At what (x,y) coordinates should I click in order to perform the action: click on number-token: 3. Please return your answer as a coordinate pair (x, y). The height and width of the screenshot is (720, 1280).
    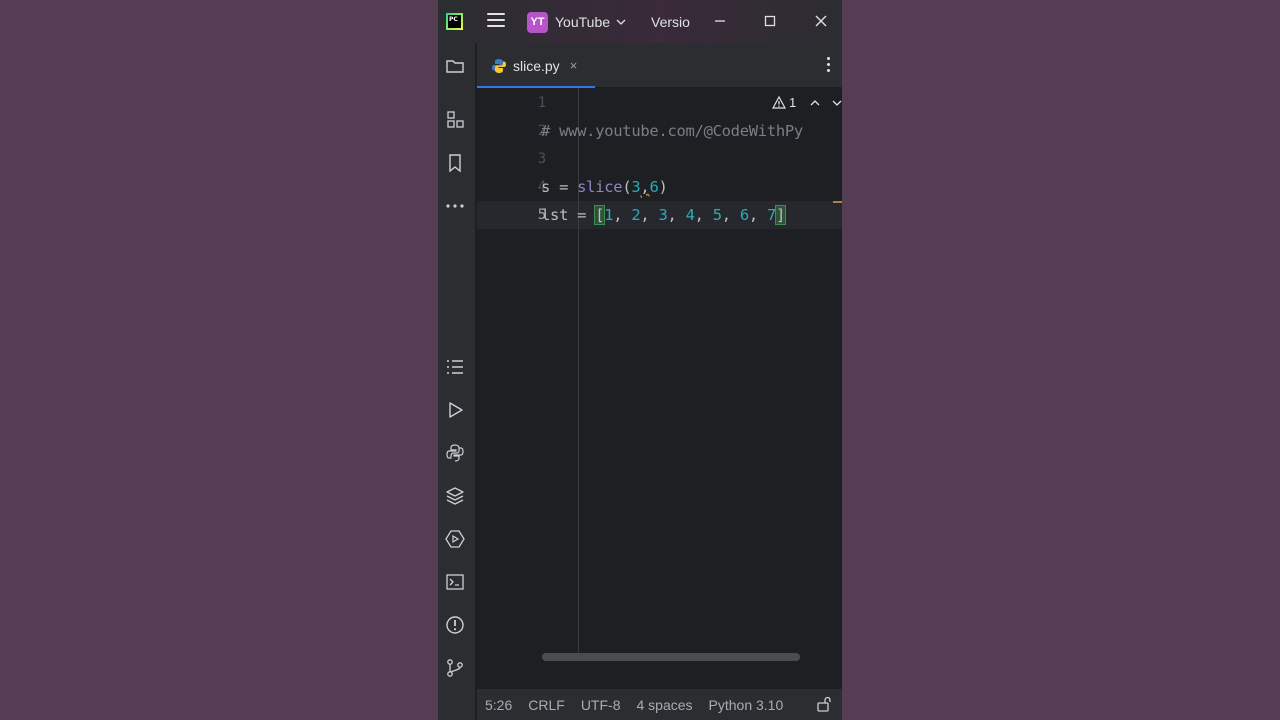
    Looking at the image, I should click on (663, 215).